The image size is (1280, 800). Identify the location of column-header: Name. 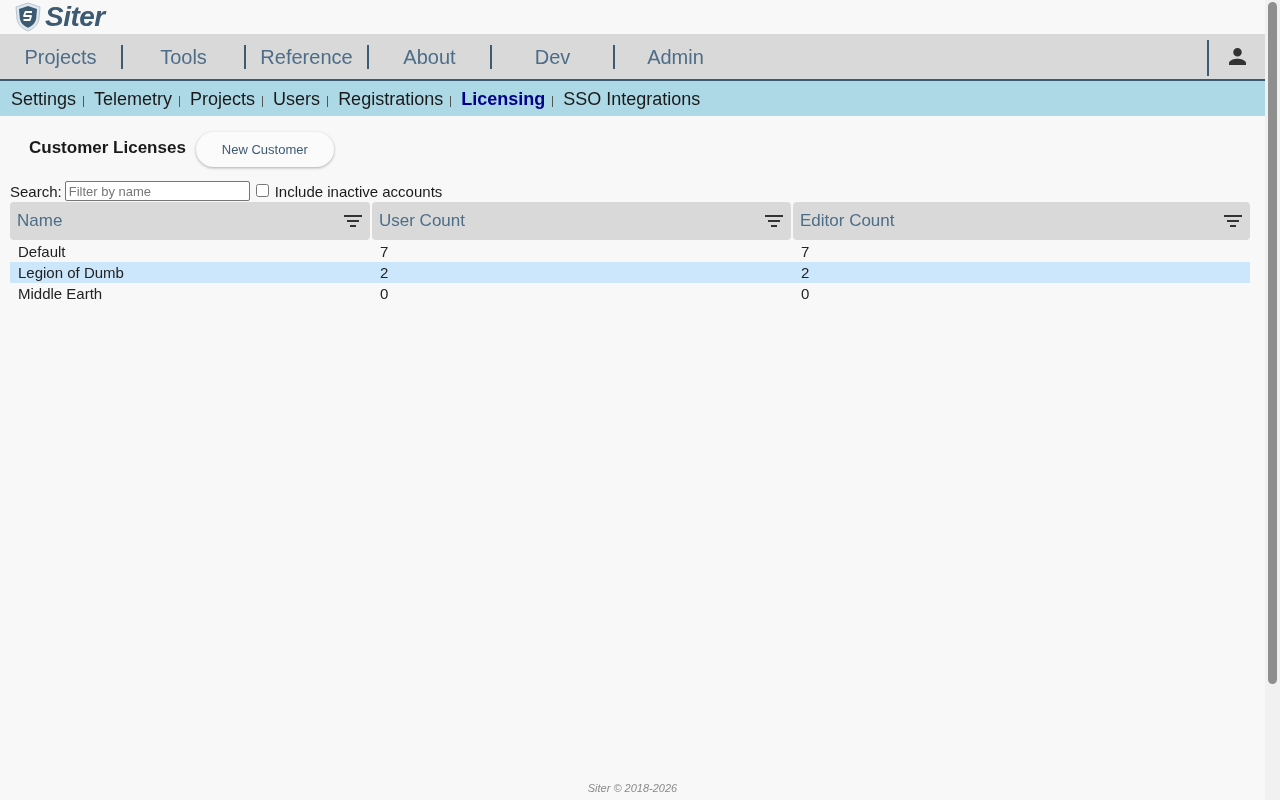
(190, 221).